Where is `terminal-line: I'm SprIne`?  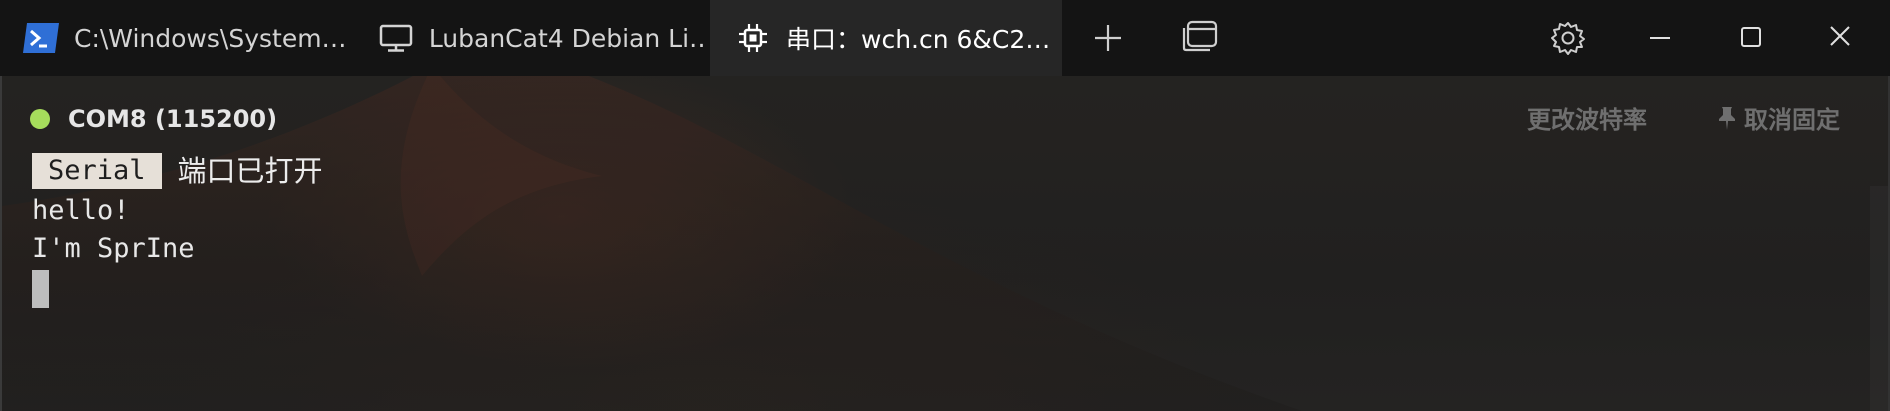 terminal-line: I'm SprIne is located at coordinates (113, 248).